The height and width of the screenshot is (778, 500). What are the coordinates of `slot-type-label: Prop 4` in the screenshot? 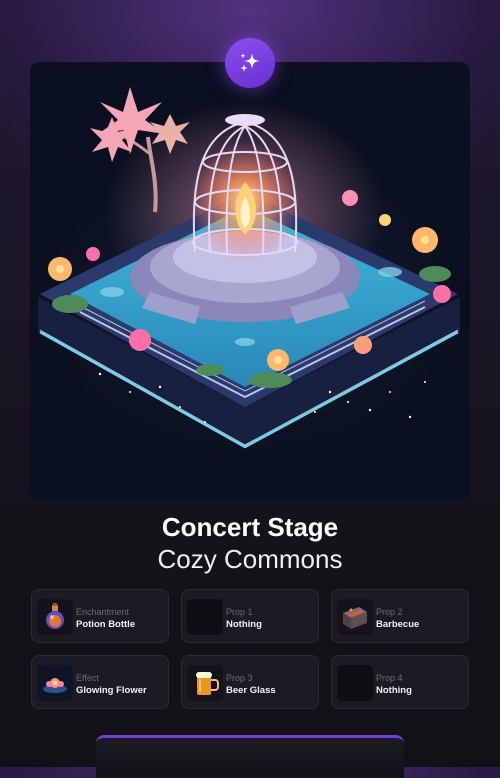 It's located at (389, 678).